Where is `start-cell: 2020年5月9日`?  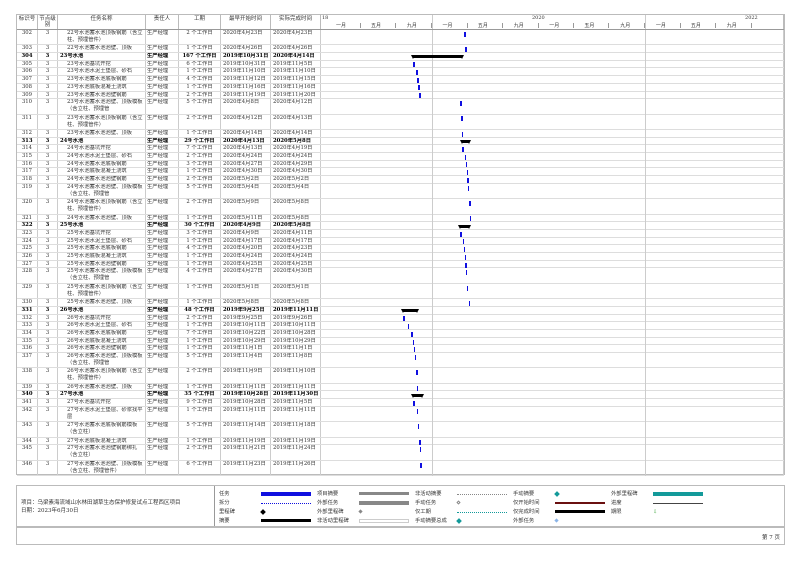 start-cell: 2020年5月9日 is located at coordinates (246, 206).